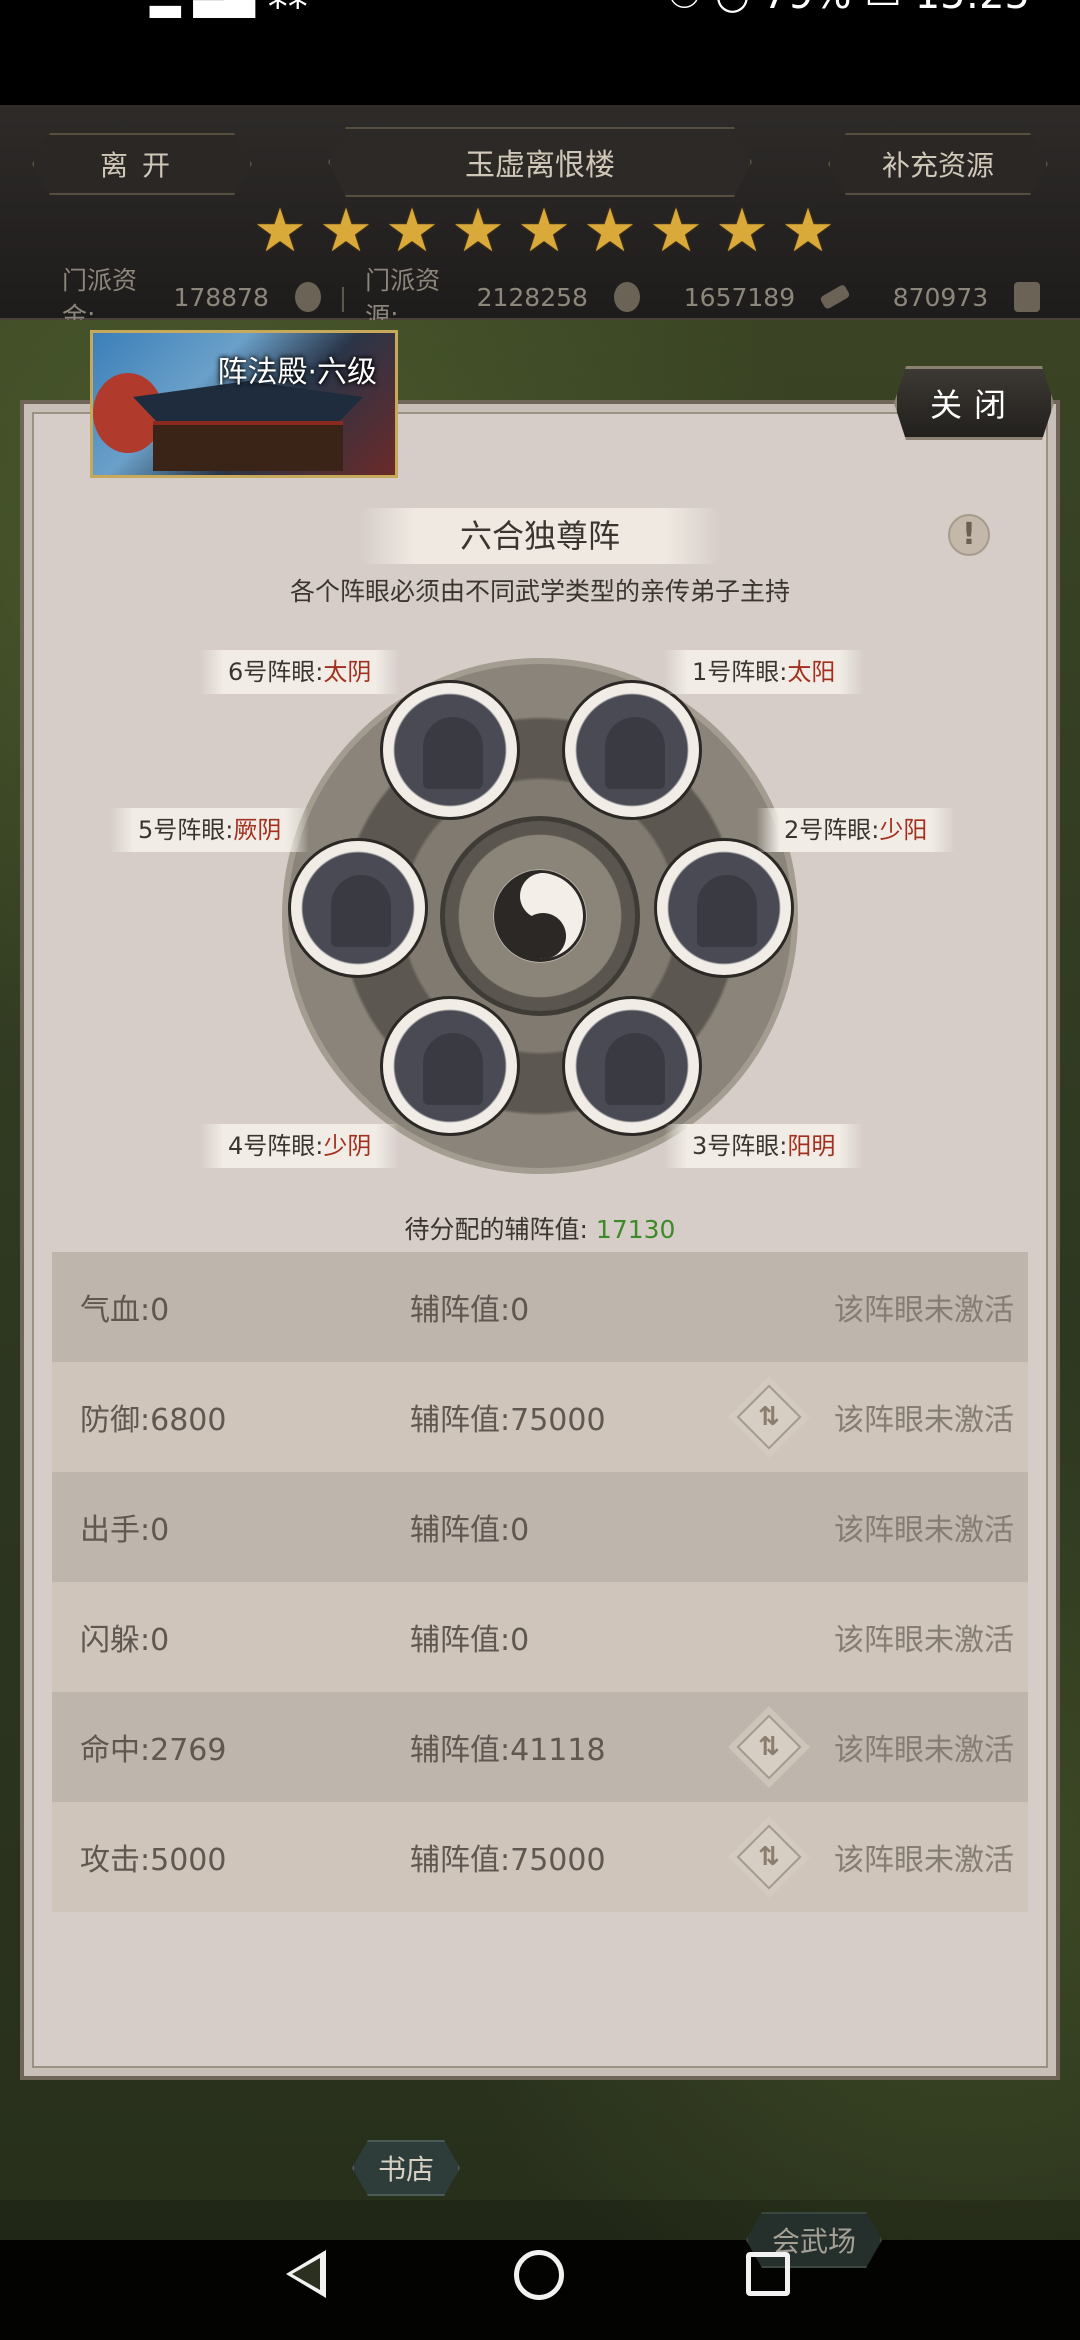 Image resolution: width=1080 pixels, height=2340 pixels. What do you see at coordinates (848, 9) in the screenshot?
I see `status-right: ☉ ◔ 79% ▭ 15:25` at bounding box center [848, 9].